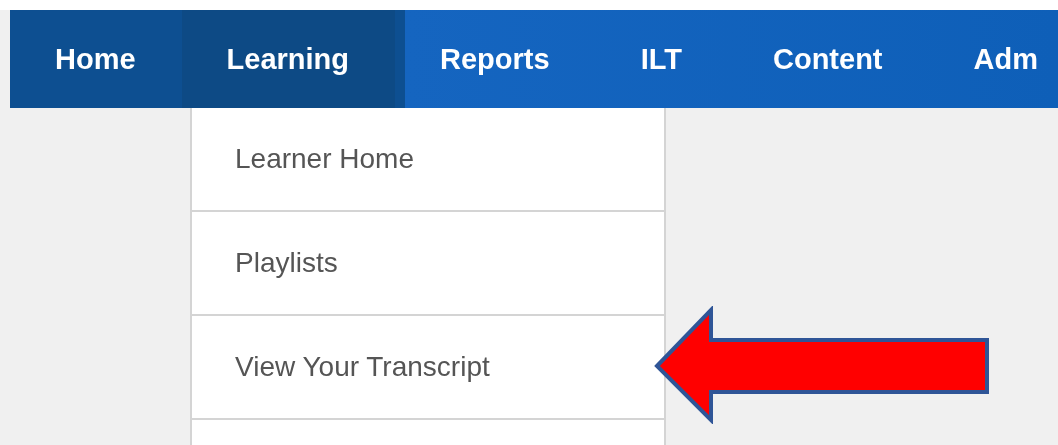  Describe the element at coordinates (993, 59) in the screenshot. I see `nav-tab: Adm` at that location.